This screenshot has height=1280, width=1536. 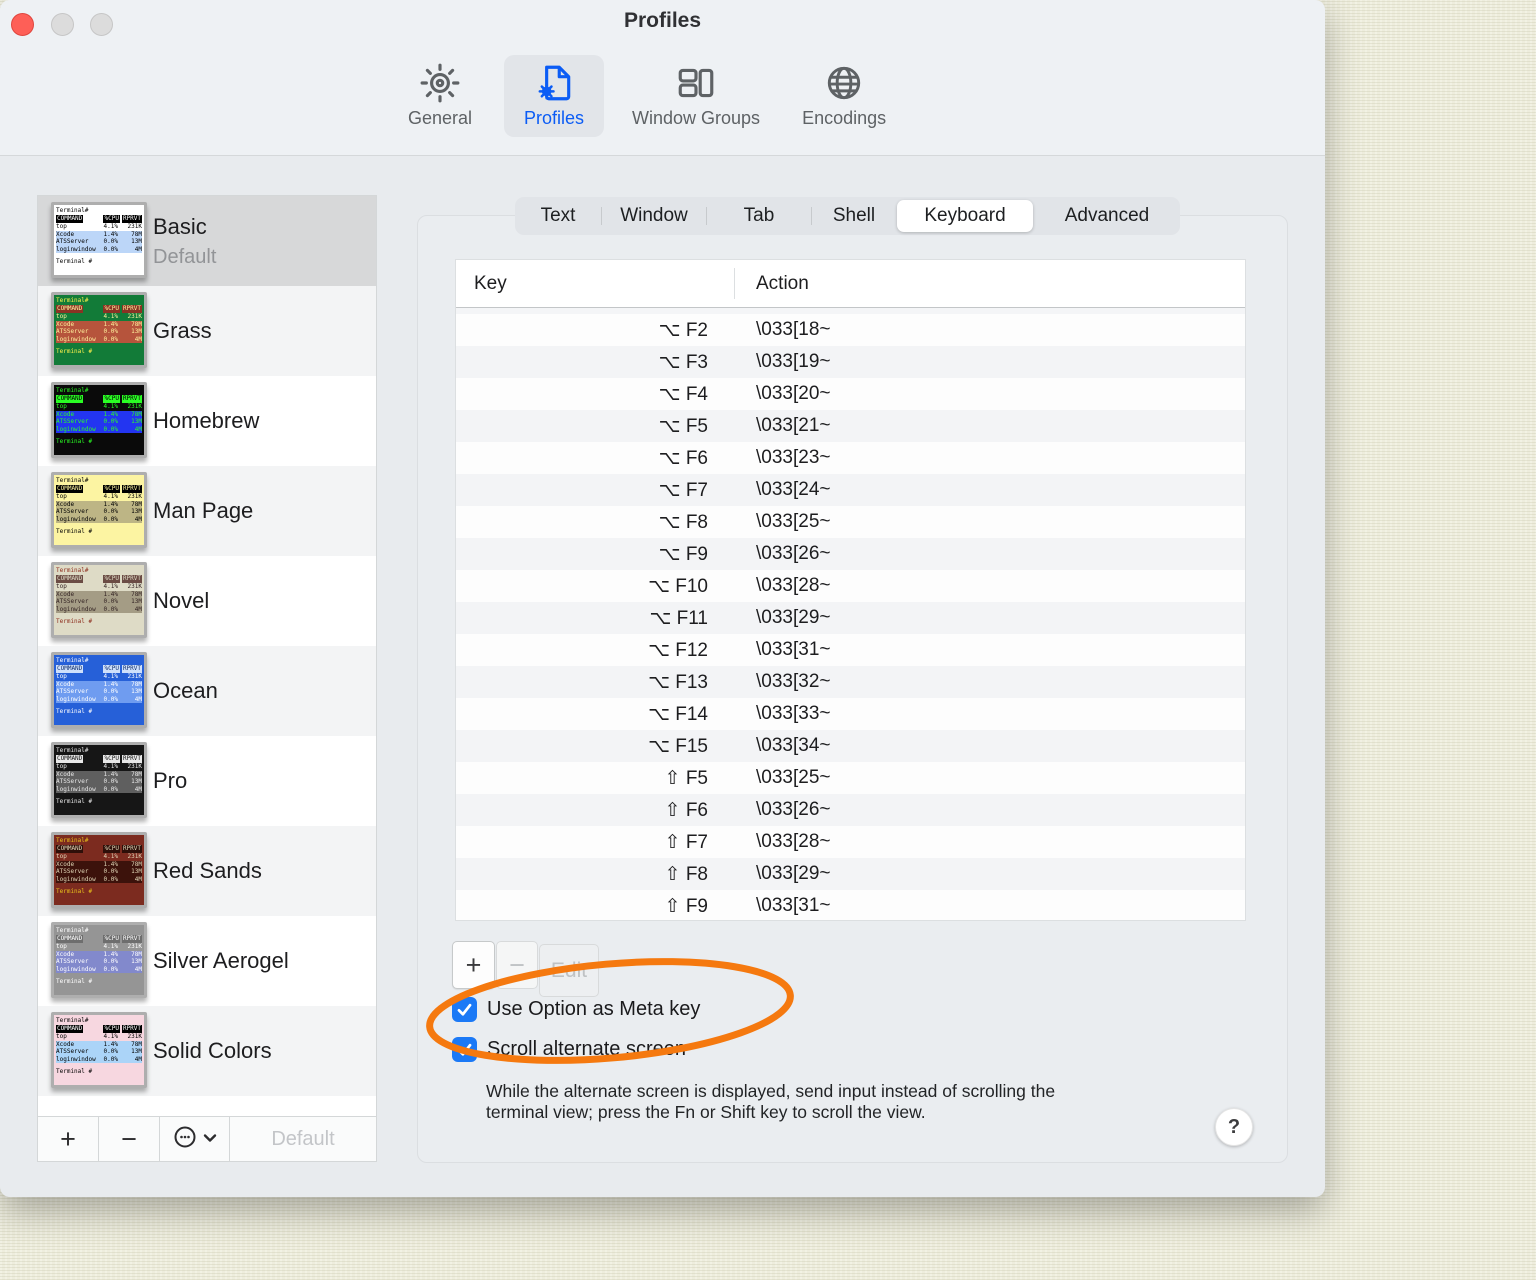 What do you see at coordinates (678, 714) in the screenshot?
I see `key-cell: ⌥ F14` at bounding box center [678, 714].